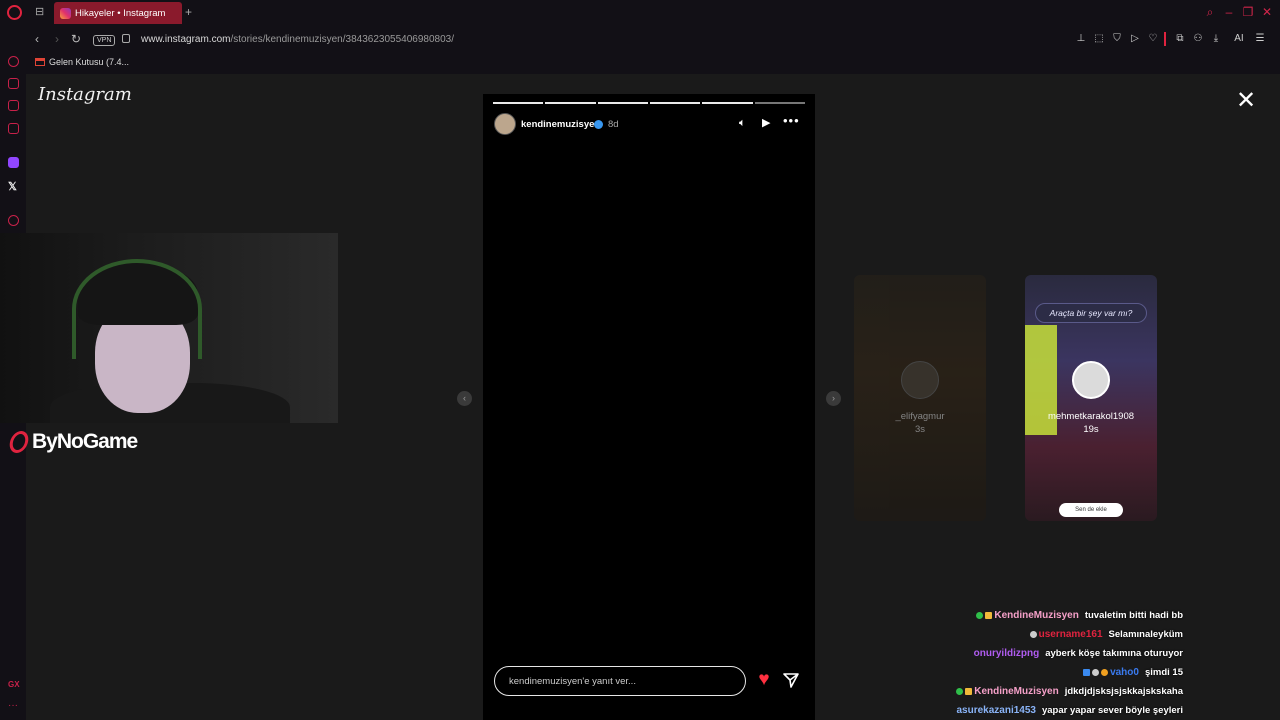 The height and width of the screenshot is (720, 1280). Describe the element at coordinates (1099, 39) in the screenshot. I see `snapshot-icon: ⬚` at that location.